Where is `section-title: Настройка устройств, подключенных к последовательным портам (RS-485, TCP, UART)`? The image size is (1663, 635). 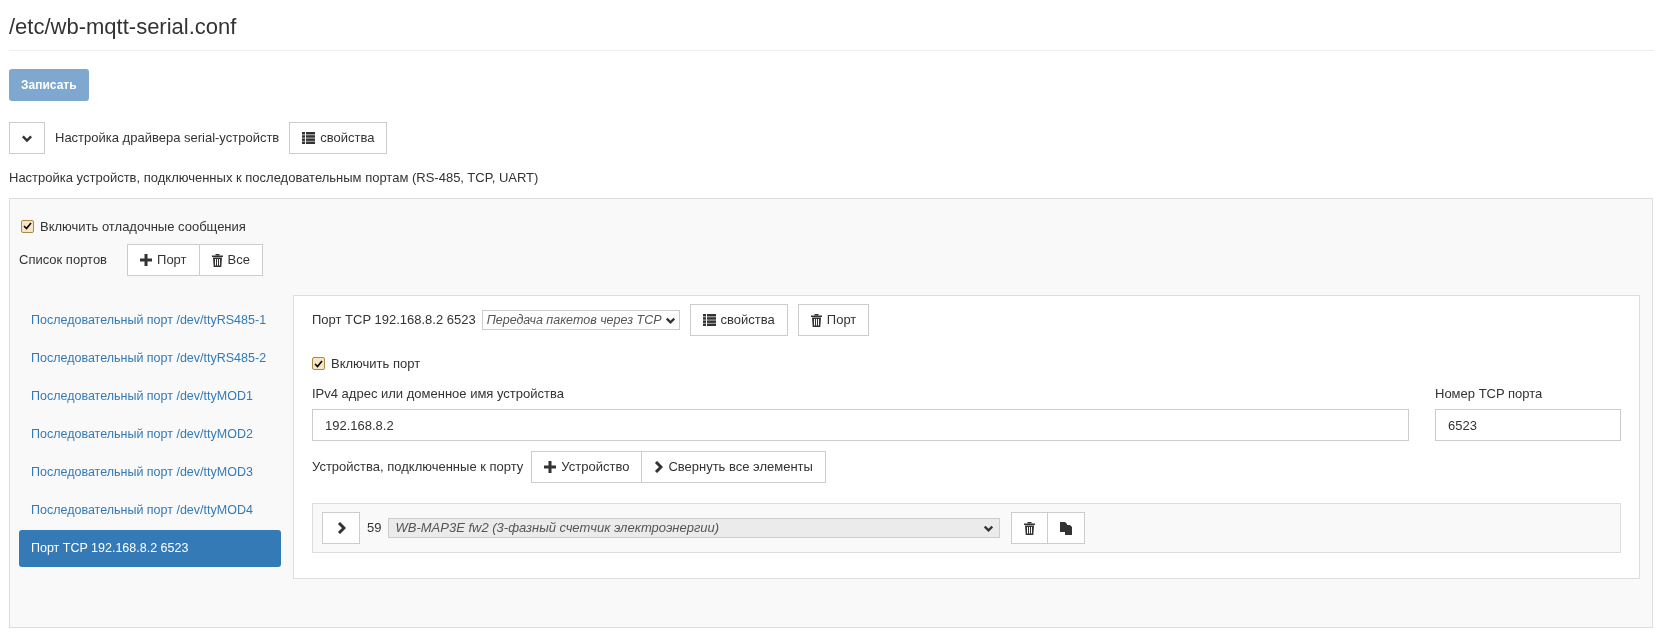 section-title: Настройка устройств, подключенных к последовательным портам (RS-485, TCP, UART) is located at coordinates (274, 178).